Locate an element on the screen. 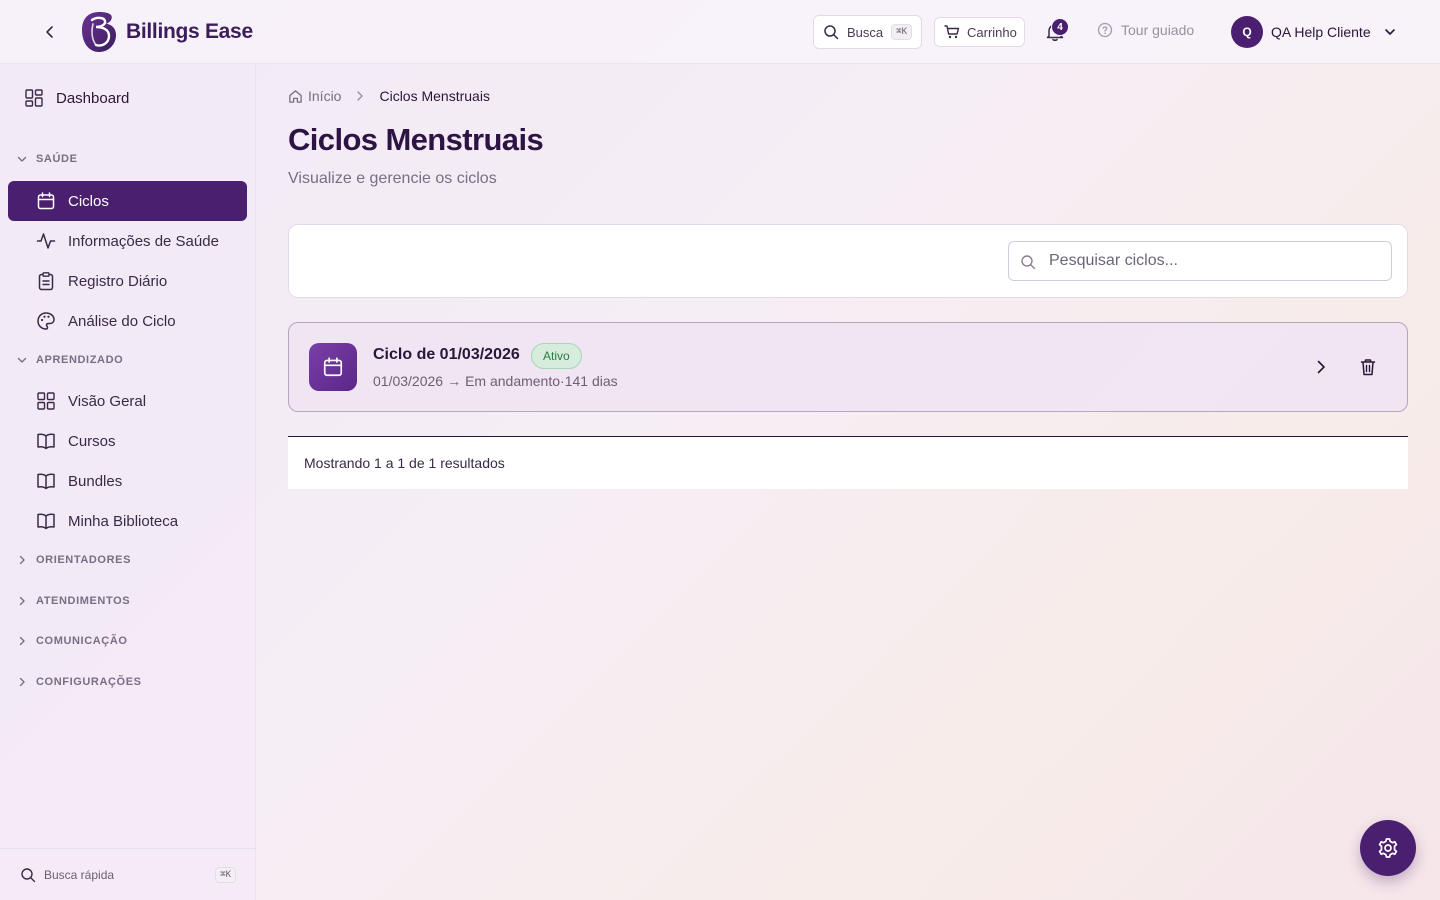 The image size is (1440, 900). gear-icon is located at coordinates (1388, 848).